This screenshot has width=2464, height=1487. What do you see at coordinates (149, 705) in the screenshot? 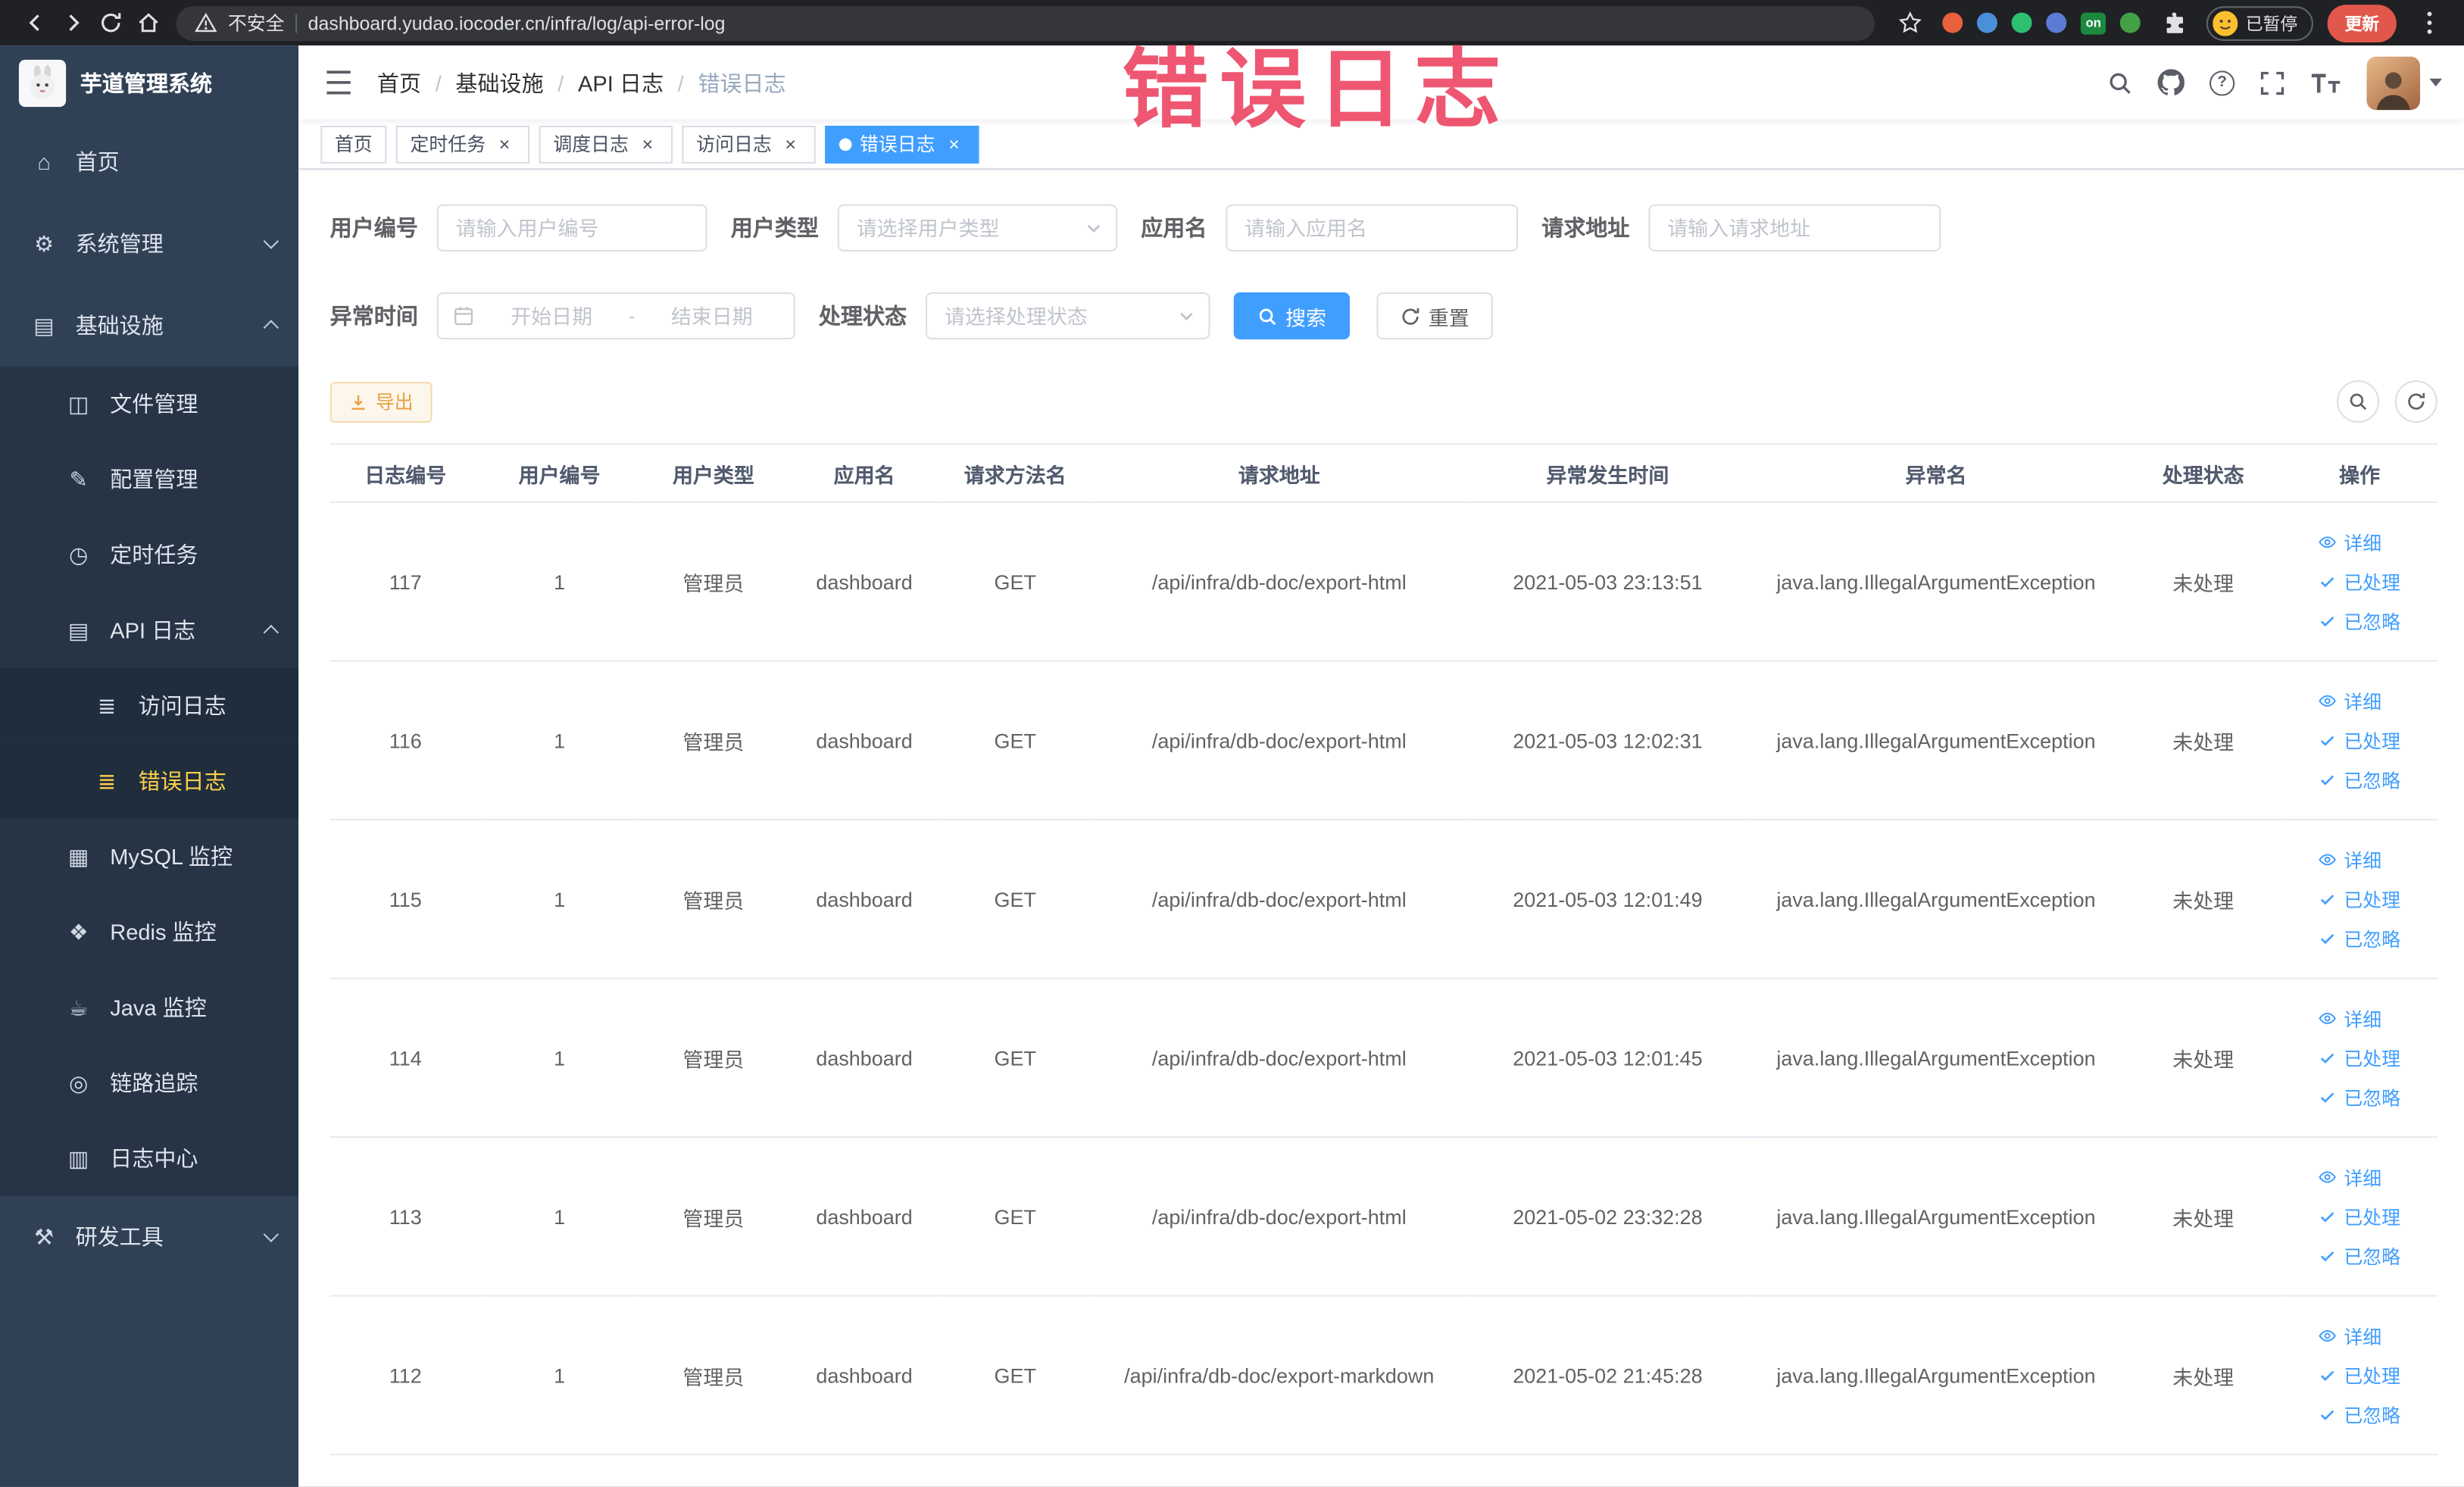
I see `sidebar-item-access-log: ≣ 访问日志` at bounding box center [149, 705].